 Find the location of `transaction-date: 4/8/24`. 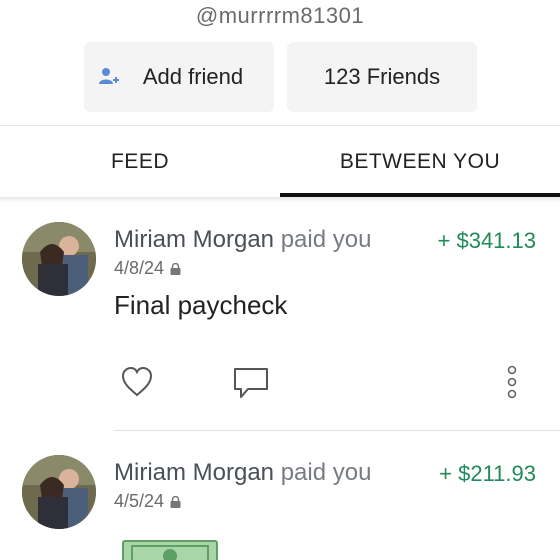

transaction-date: 4/8/24 is located at coordinates (147, 268).